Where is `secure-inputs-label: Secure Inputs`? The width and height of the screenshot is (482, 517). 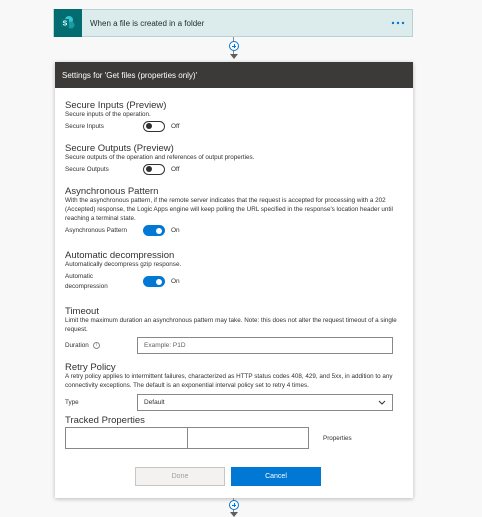
secure-inputs-label: Secure Inputs is located at coordinates (84, 126).